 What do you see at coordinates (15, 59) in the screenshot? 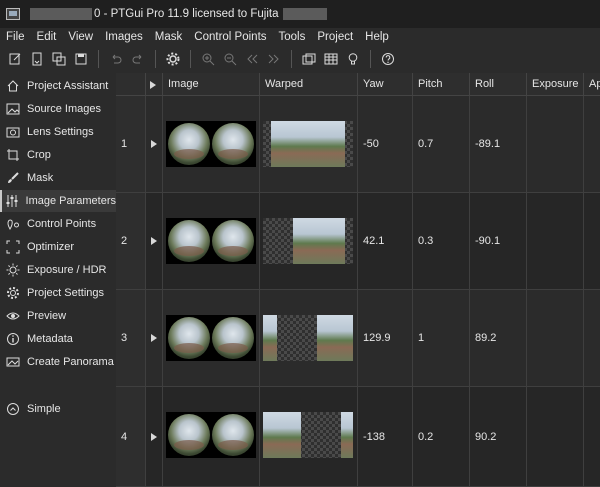
I see `new-project-icon` at bounding box center [15, 59].